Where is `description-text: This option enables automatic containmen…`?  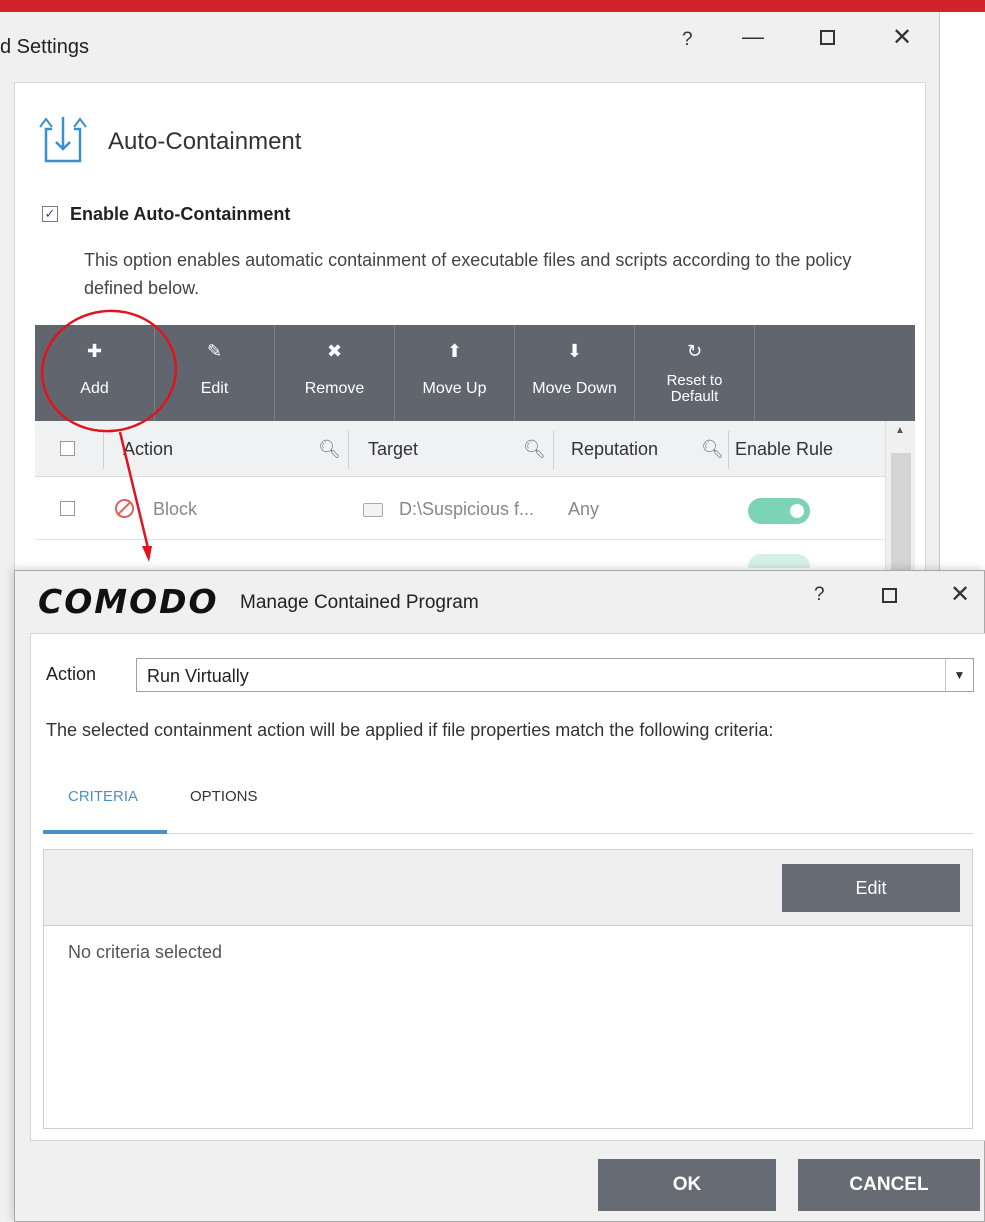
description-text: This option enables automatic containmen… is located at coordinates (468, 274).